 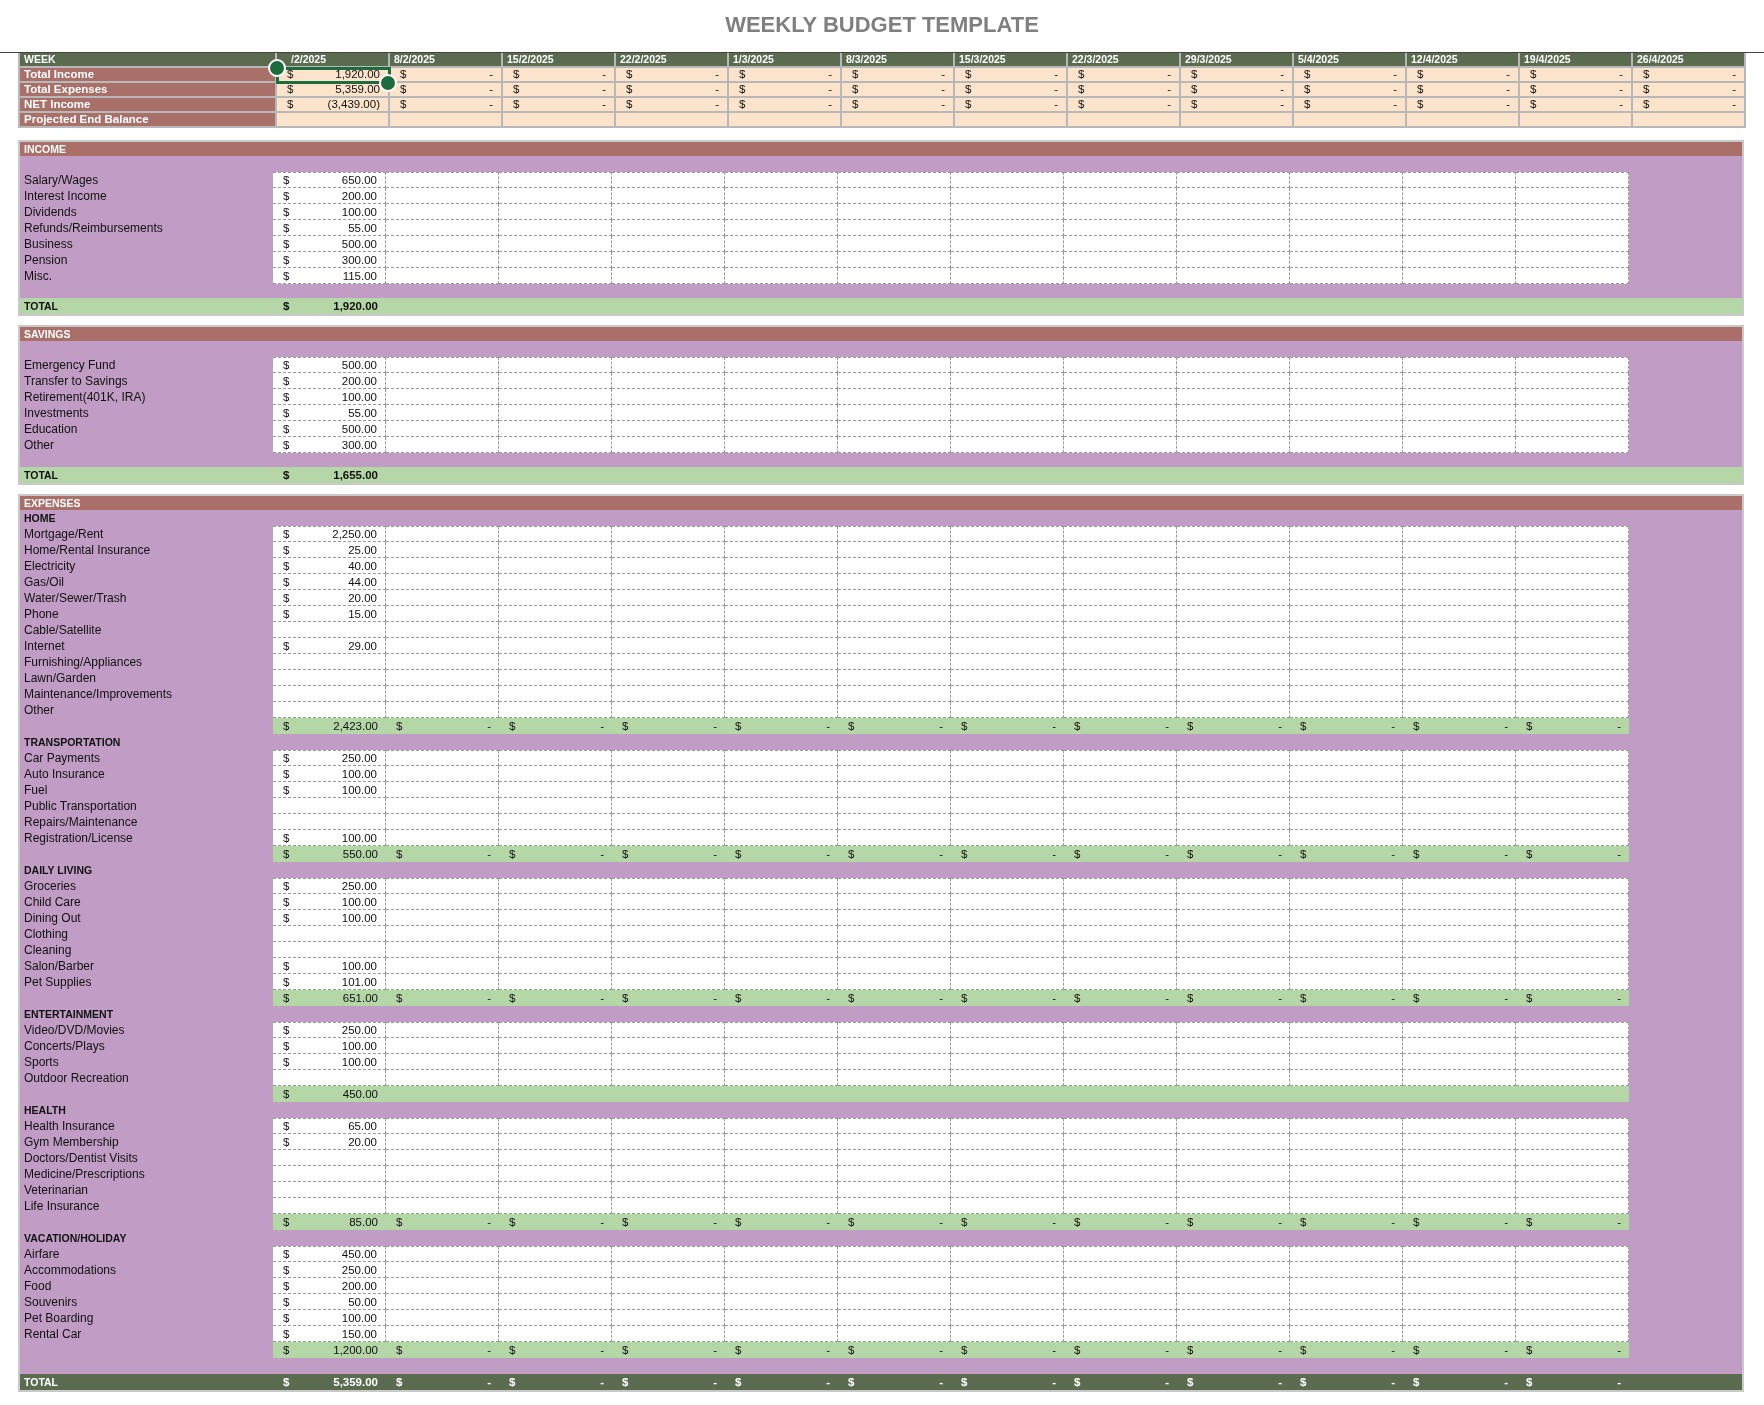 What do you see at coordinates (672, 60) in the screenshot?
I see `column-header: 22/2/2025` at bounding box center [672, 60].